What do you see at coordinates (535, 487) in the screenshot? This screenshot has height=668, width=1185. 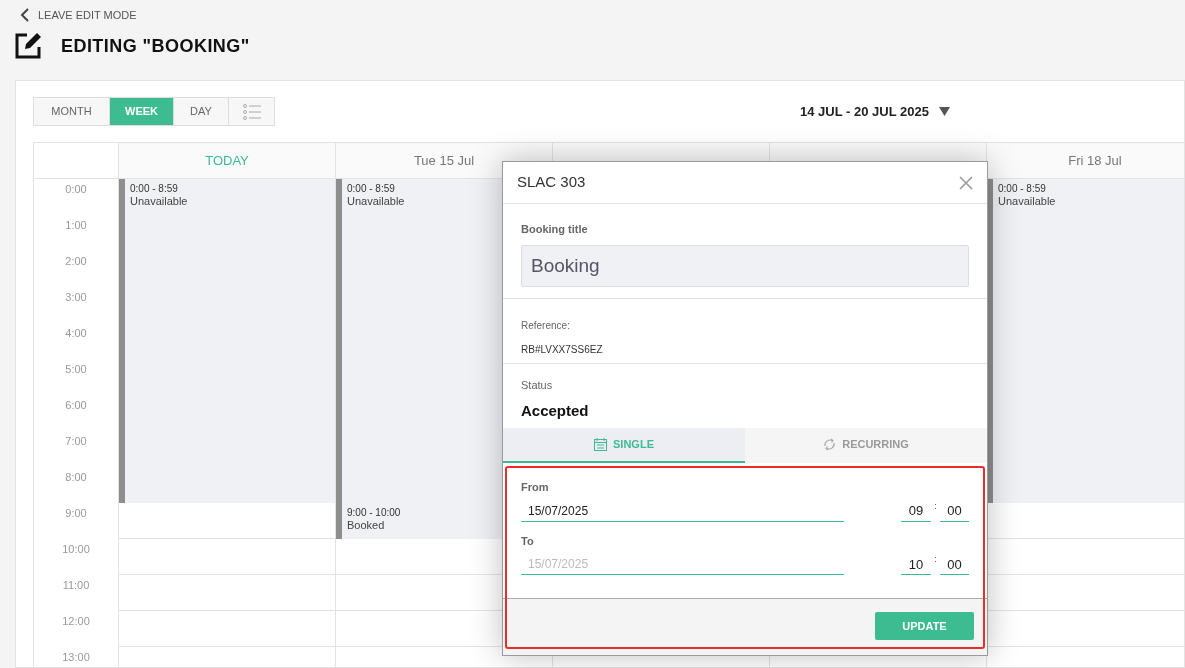 I see `field-label: From` at bounding box center [535, 487].